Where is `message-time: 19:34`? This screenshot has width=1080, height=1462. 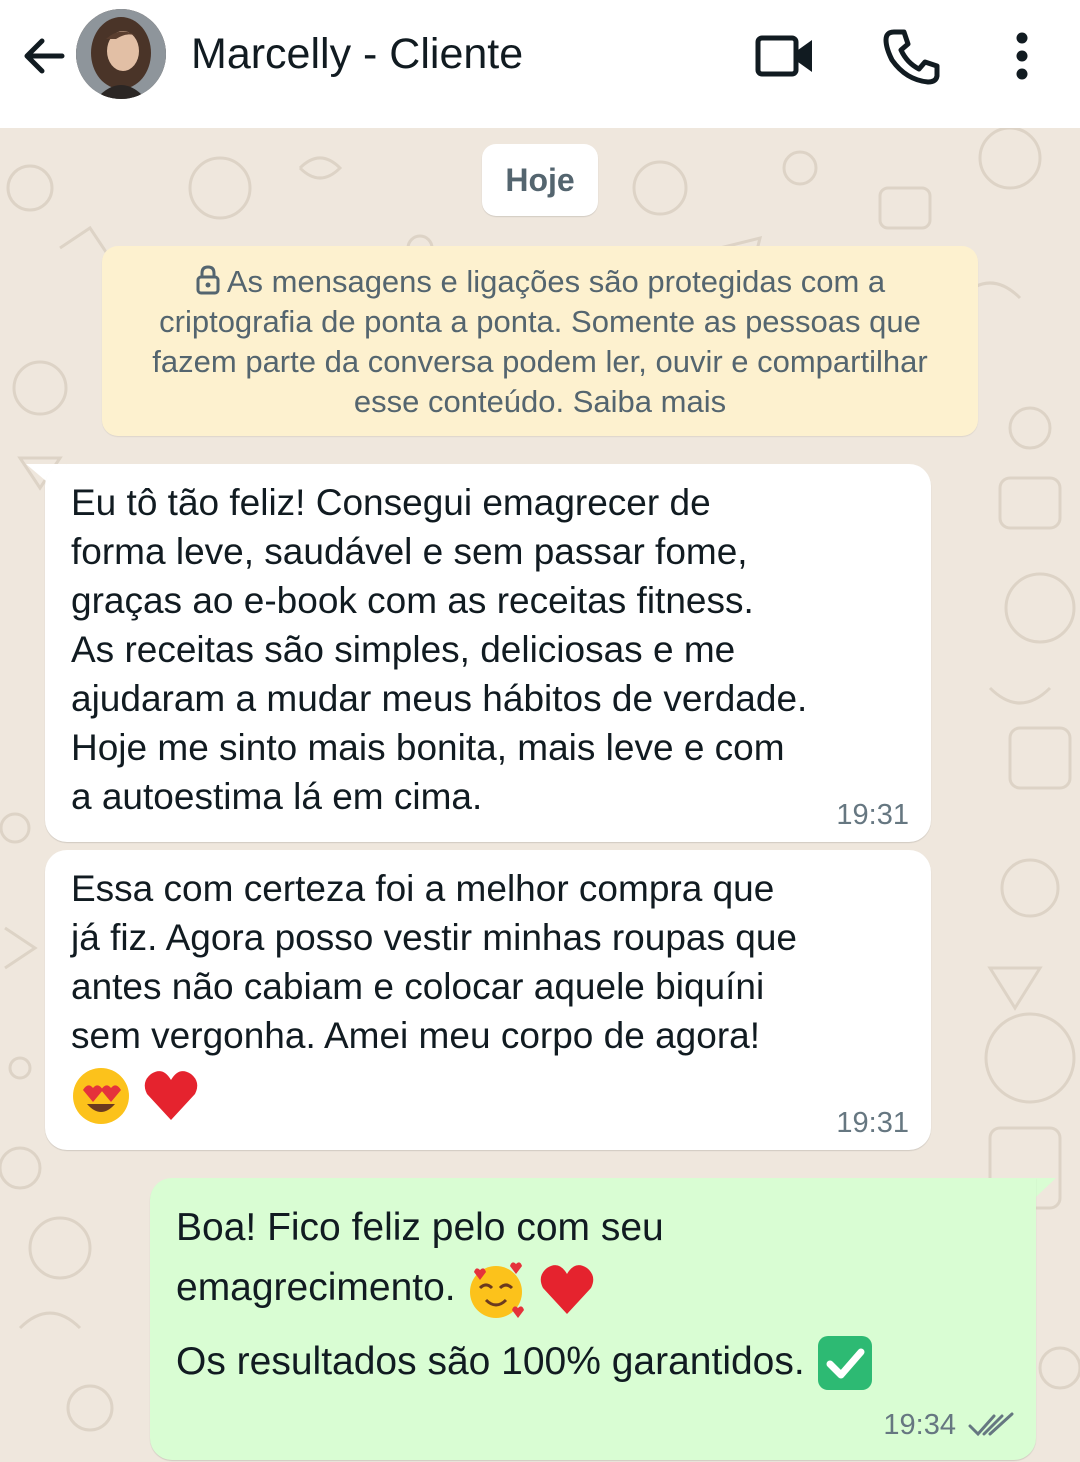 message-time: 19:34 is located at coordinates (919, 1425).